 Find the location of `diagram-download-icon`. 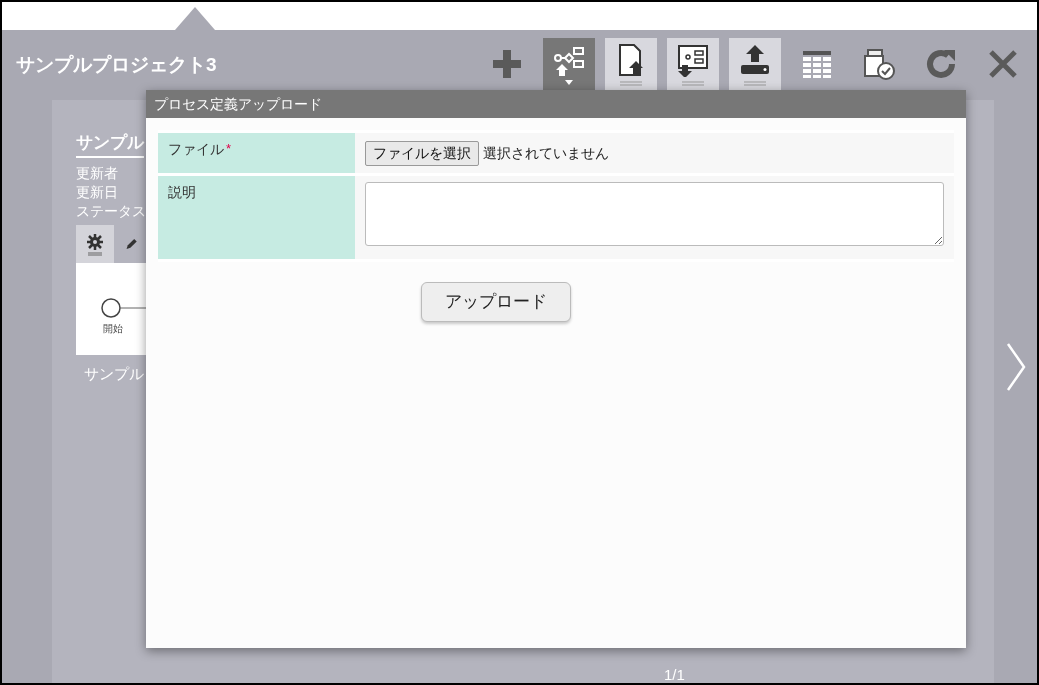

diagram-download-icon is located at coordinates (693, 59).